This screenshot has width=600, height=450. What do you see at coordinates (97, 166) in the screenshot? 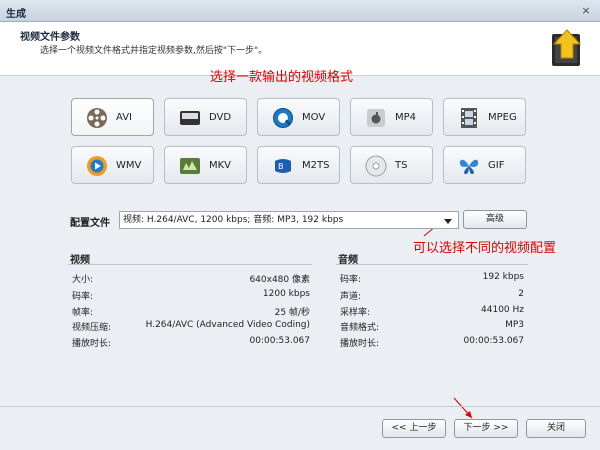
I see `media-player-icon` at bounding box center [97, 166].